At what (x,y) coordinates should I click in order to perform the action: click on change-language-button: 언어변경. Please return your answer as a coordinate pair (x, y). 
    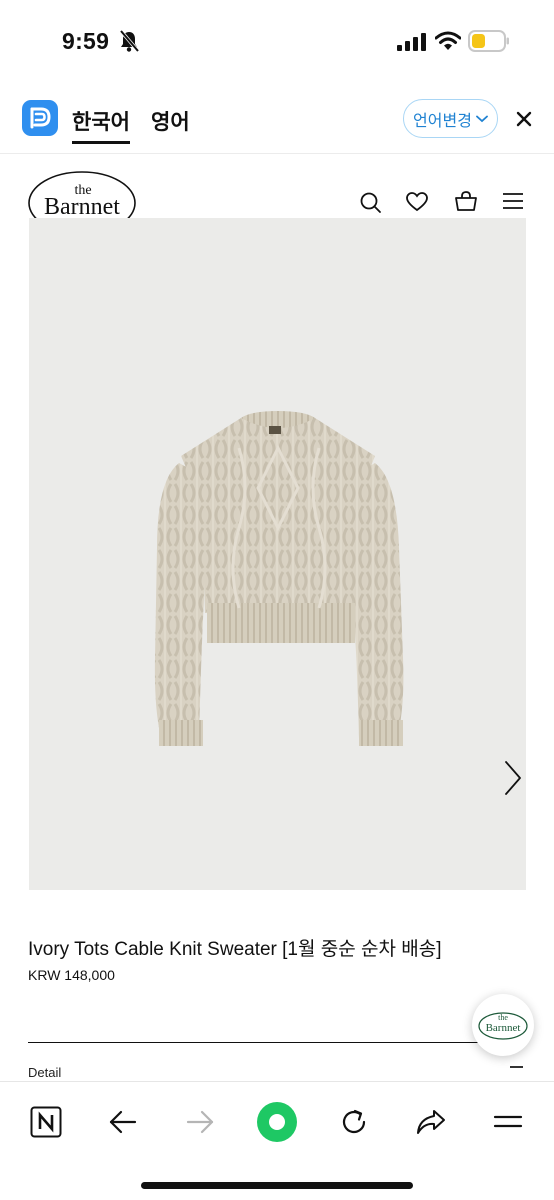
    Looking at the image, I should click on (450, 118).